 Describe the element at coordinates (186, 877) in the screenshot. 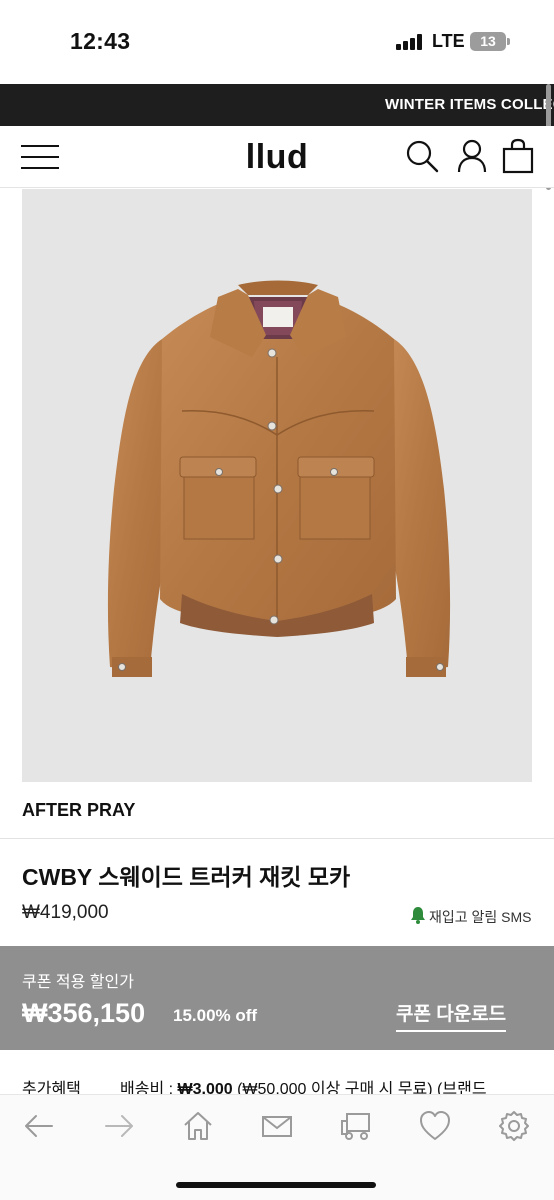

I see `product-name: CWBY 스웨이드 트러커 재킷 모카` at that location.